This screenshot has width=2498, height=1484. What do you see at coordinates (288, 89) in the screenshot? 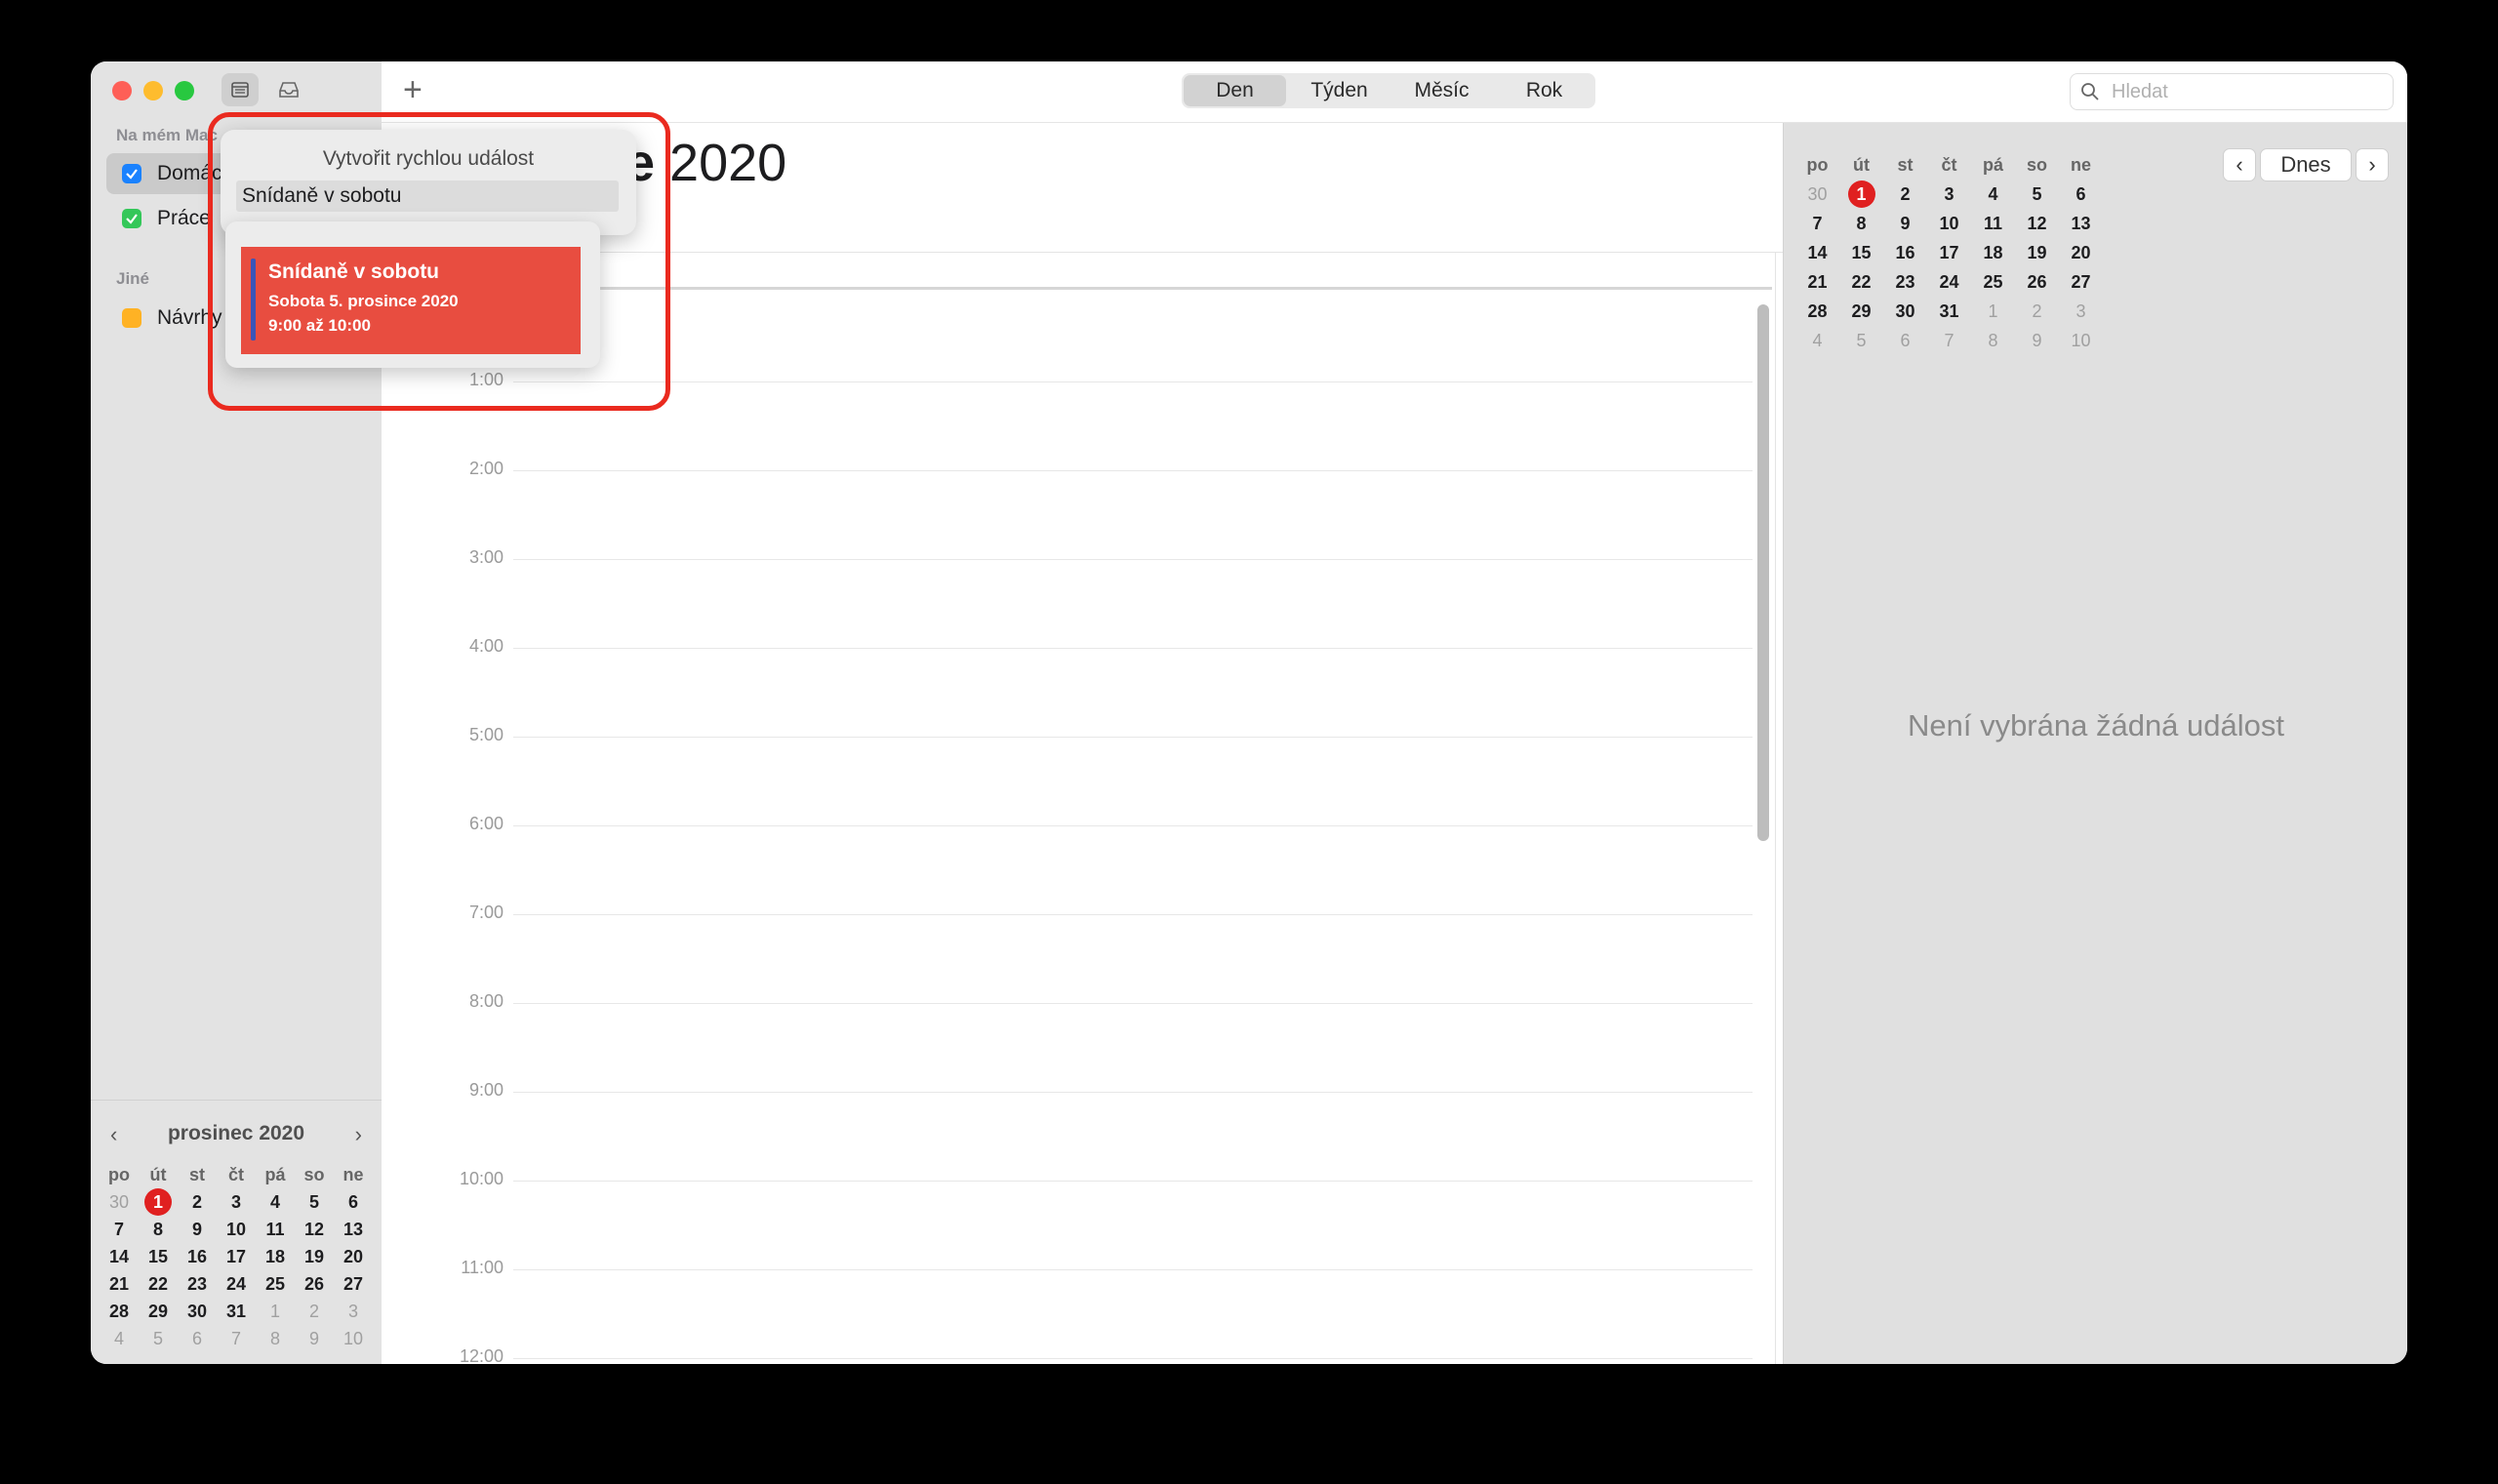
I see `inbox-icon` at bounding box center [288, 89].